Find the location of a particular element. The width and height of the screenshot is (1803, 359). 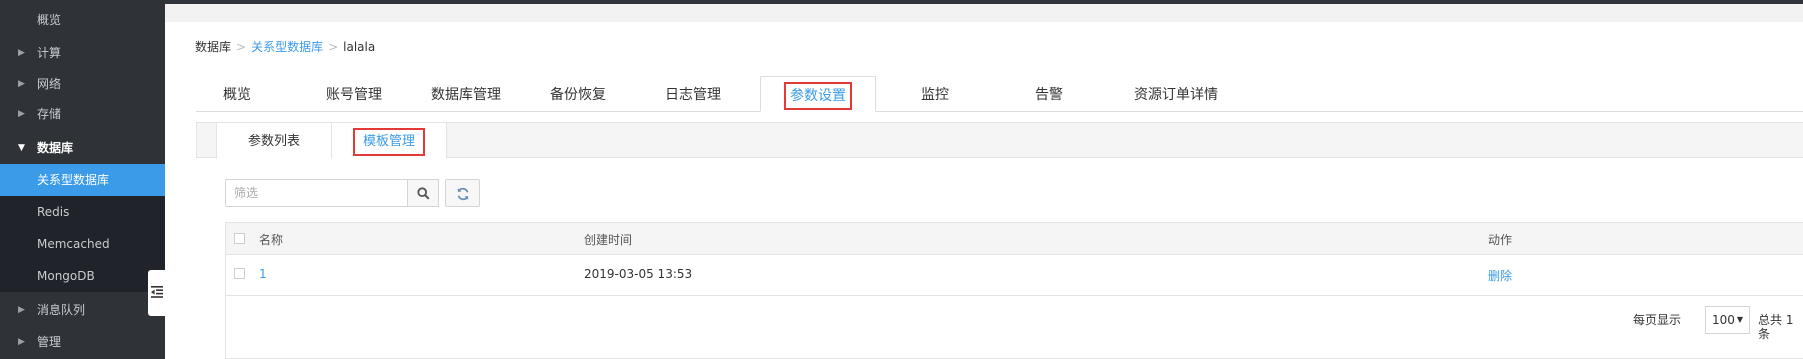

breadcrumb-section-link: 关系型数据库 is located at coordinates (287, 47).